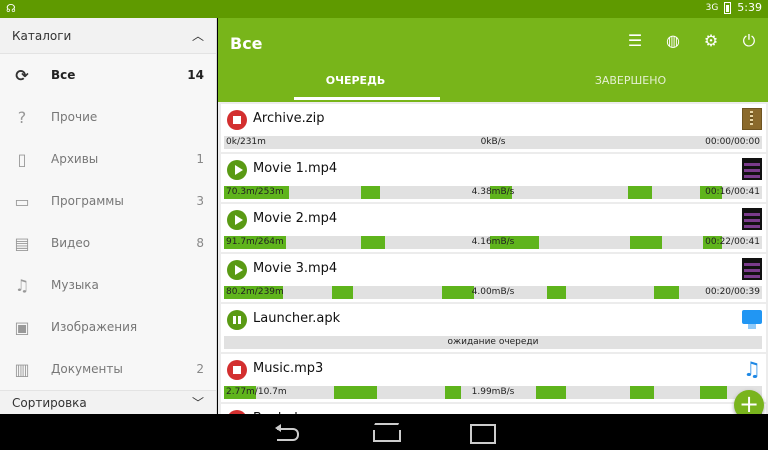  Describe the element at coordinates (22, 75) in the screenshot. I see `refresh-icon: ⟳` at that location.